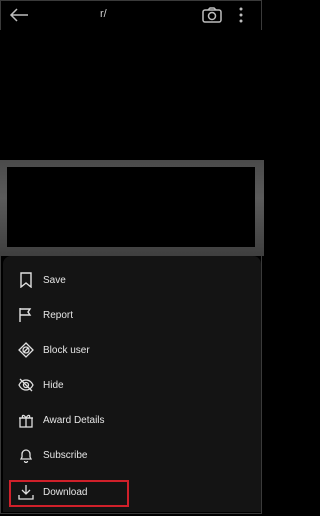 The width and height of the screenshot is (320, 516). I want to click on menu-item-save: Save, so click(132, 280).